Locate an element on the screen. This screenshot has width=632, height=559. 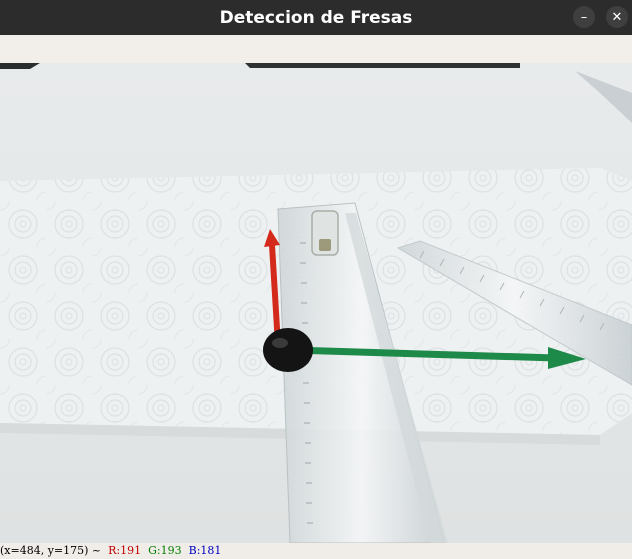
close-icon: ✕ is located at coordinates (617, 17).